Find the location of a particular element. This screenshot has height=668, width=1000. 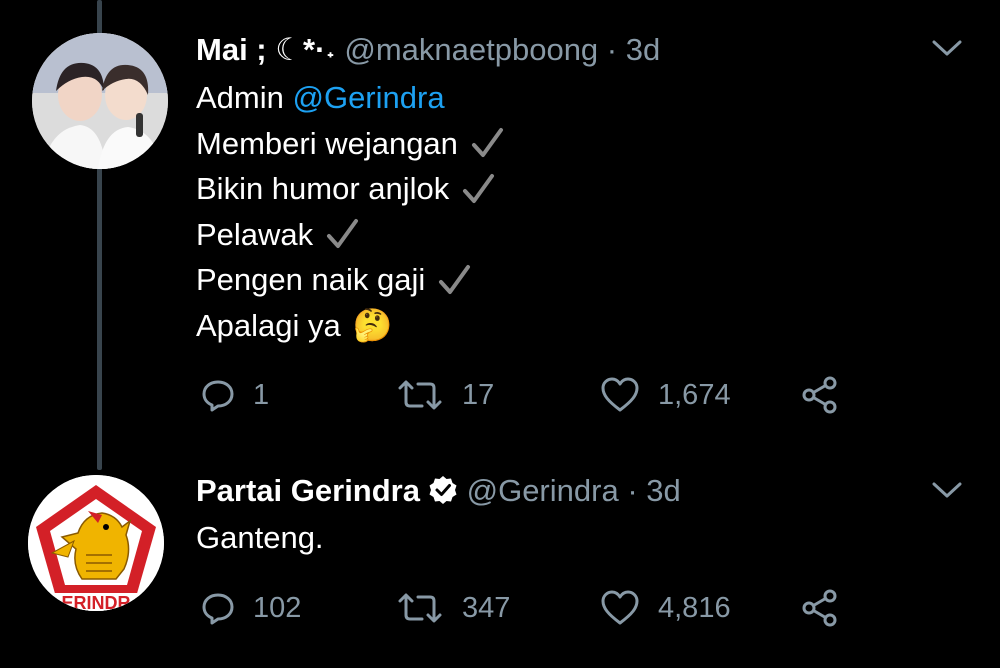

tweet-line: Pelawak is located at coordinates (350, 235).